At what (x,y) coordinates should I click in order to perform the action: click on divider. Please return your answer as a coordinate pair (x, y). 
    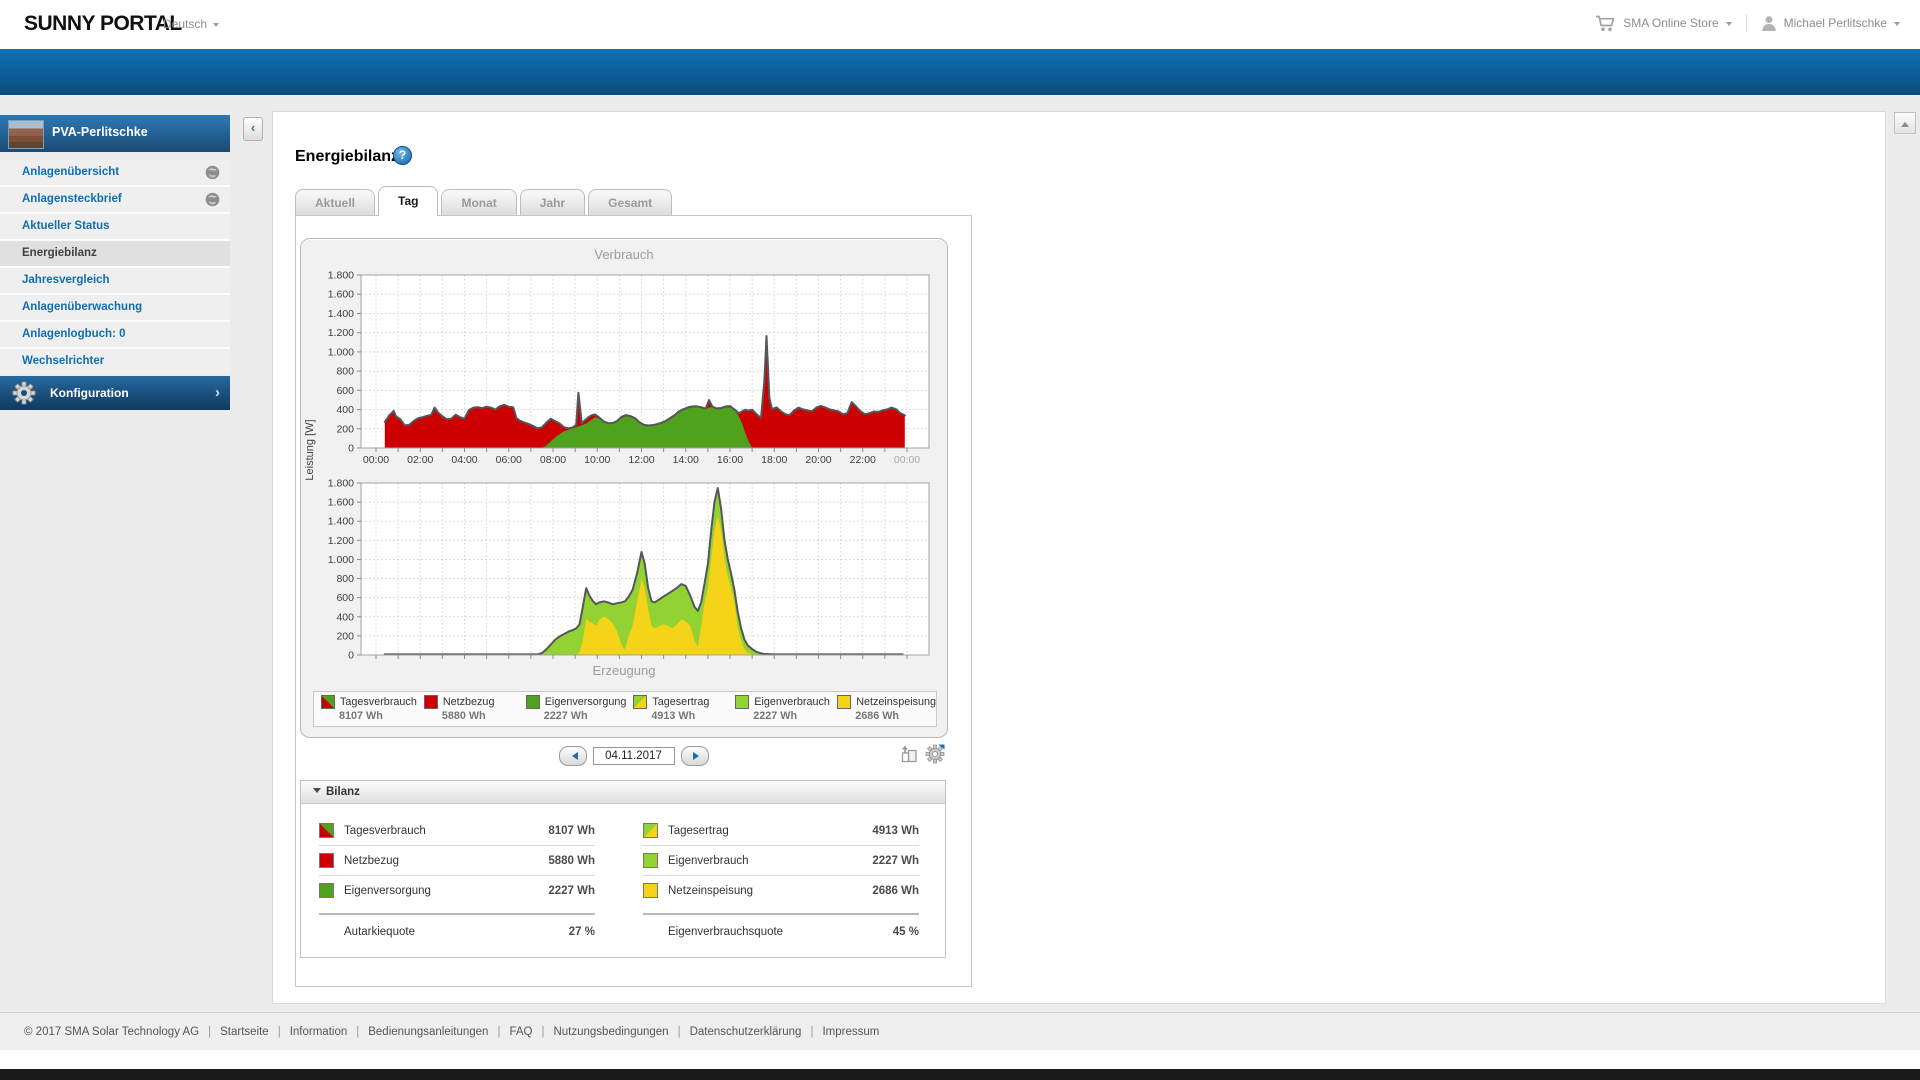
    Looking at the image, I should click on (1746, 23).